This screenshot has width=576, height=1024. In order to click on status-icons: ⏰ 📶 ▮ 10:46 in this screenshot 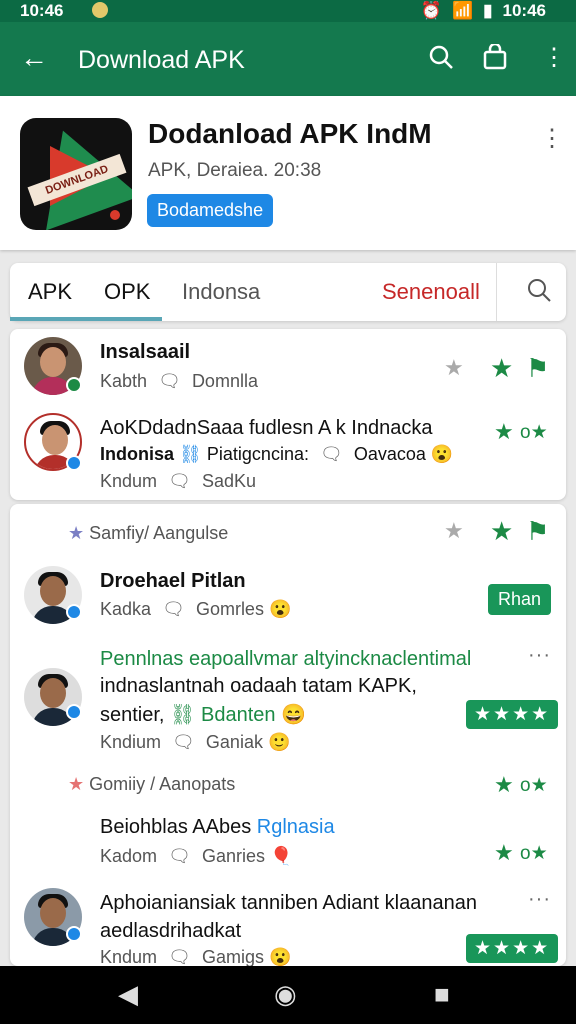, I will do `click(483, 11)`.